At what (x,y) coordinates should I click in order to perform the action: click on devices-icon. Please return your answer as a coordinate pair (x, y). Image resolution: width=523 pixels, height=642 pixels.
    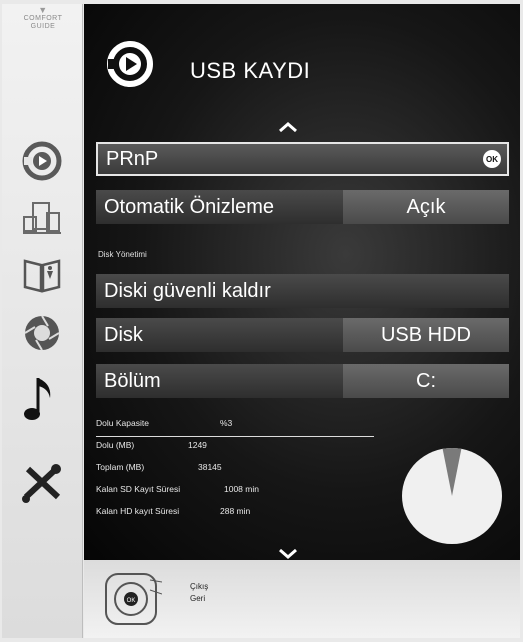
    Looking at the image, I should click on (42, 219).